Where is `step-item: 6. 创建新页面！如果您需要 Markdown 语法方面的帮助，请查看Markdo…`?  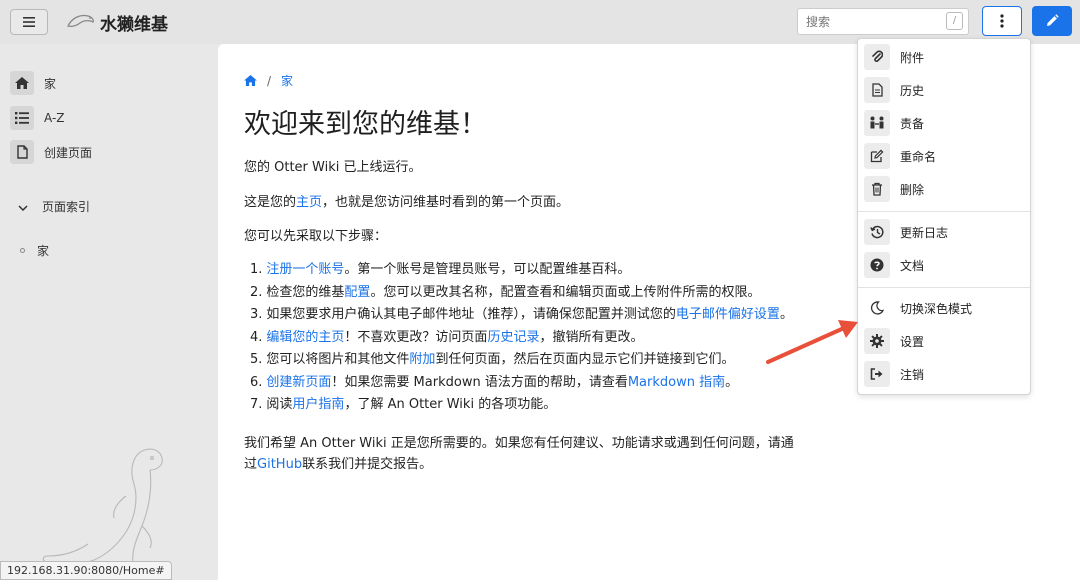 step-item: 6. 创建新页面！如果您需要 Markdown 语法方面的帮助，请查看Markdo… is located at coordinates (521, 382).